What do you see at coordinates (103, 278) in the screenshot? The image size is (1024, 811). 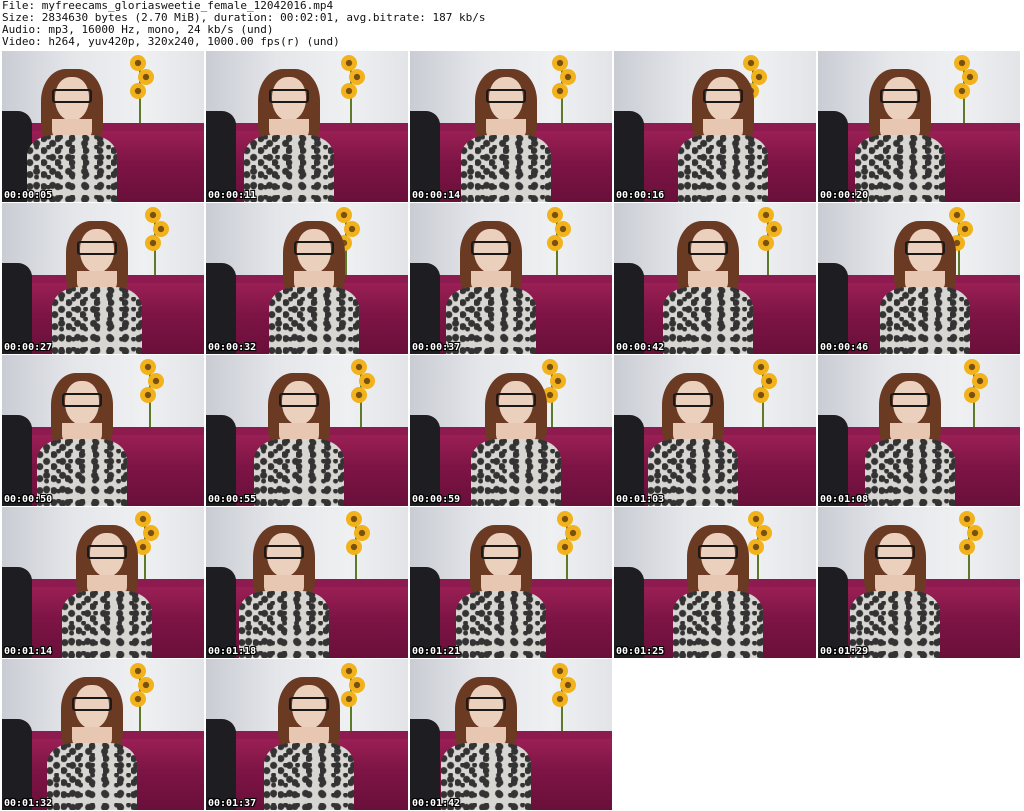 I see `video-thumbnail: 00:00:27` at bounding box center [103, 278].